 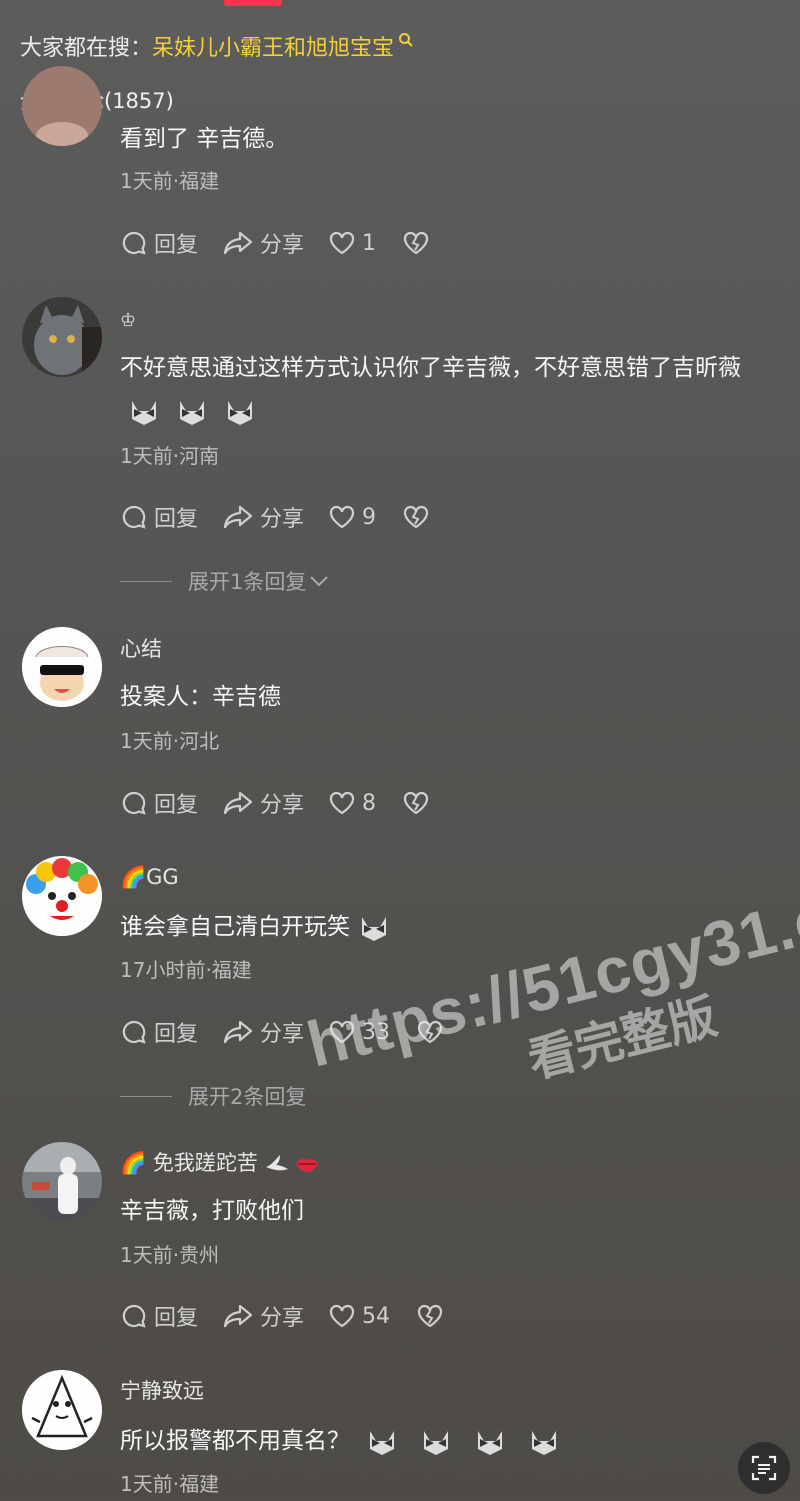 I want to click on tab-indicator, so click(x=253, y=3).